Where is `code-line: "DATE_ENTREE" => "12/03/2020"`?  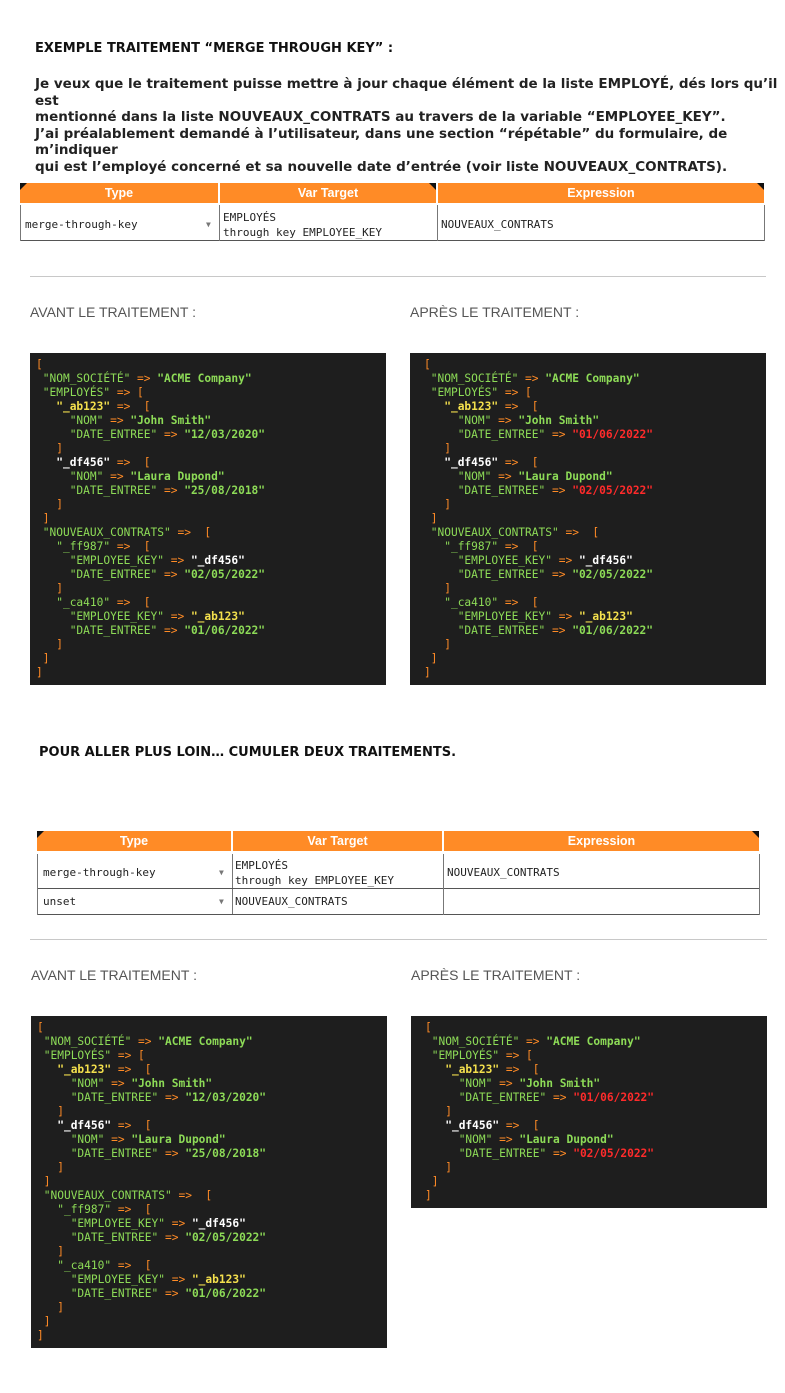
code-line: "DATE_ENTREE" => "12/03/2020" is located at coordinates (168, 1097).